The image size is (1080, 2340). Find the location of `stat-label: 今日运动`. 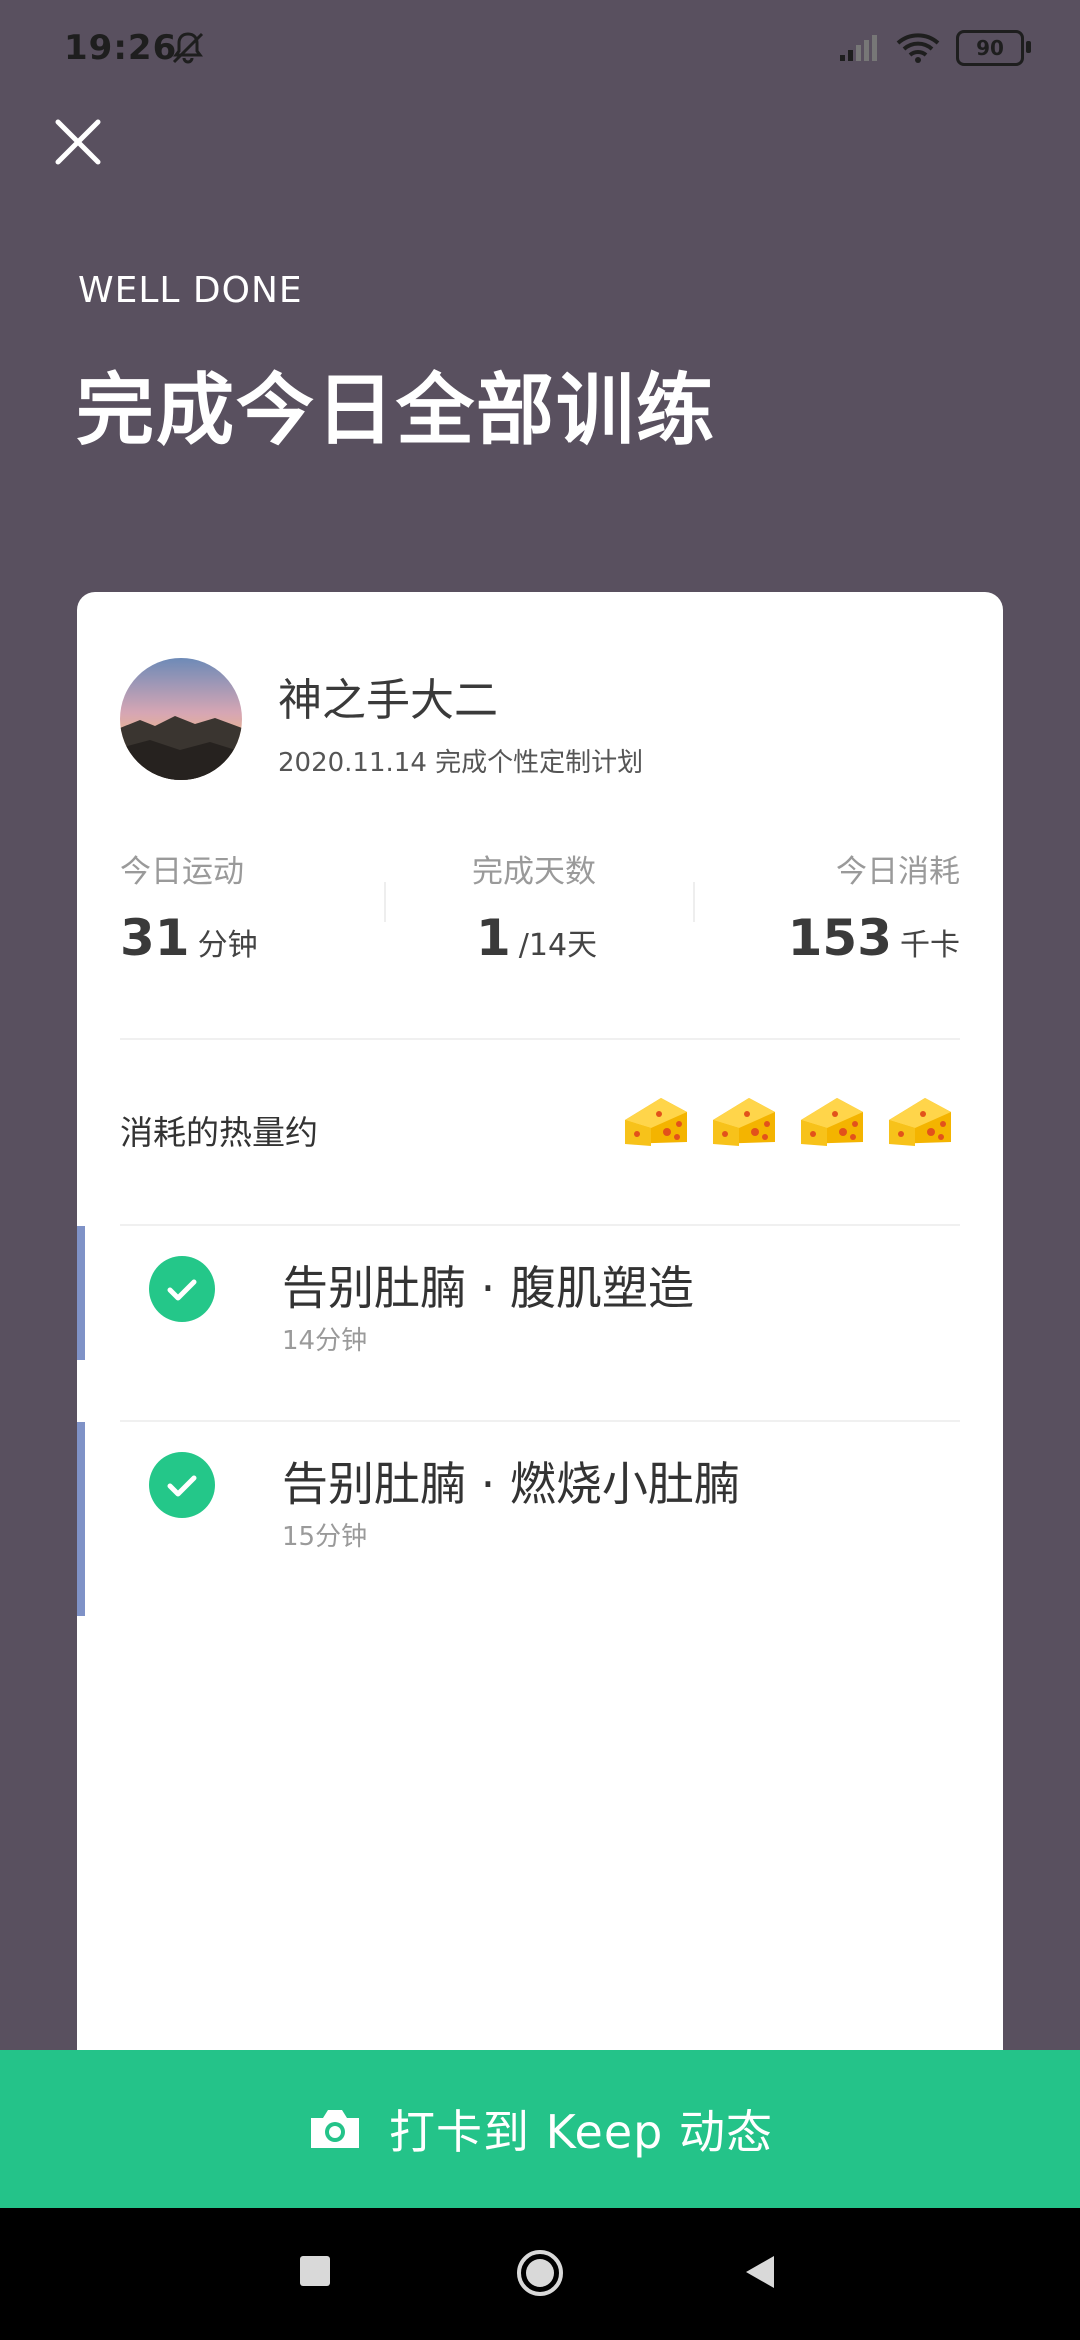

stat-label: 今日运动 is located at coordinates (182, 872).